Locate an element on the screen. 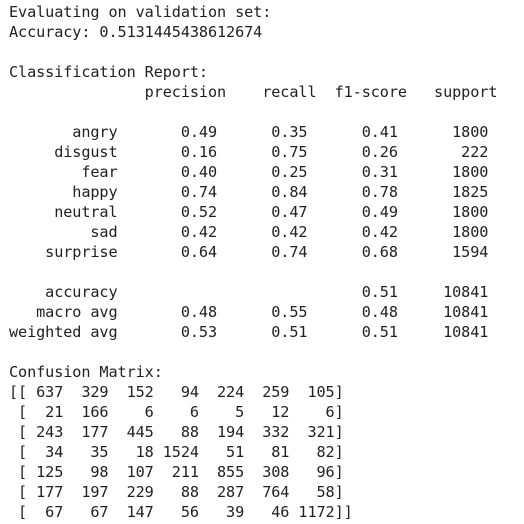 The height and width of the screenshot is (524, 524). matrix-row: [[ 637 329 152 94 224 259 105] is located at coordinates (176, 392).